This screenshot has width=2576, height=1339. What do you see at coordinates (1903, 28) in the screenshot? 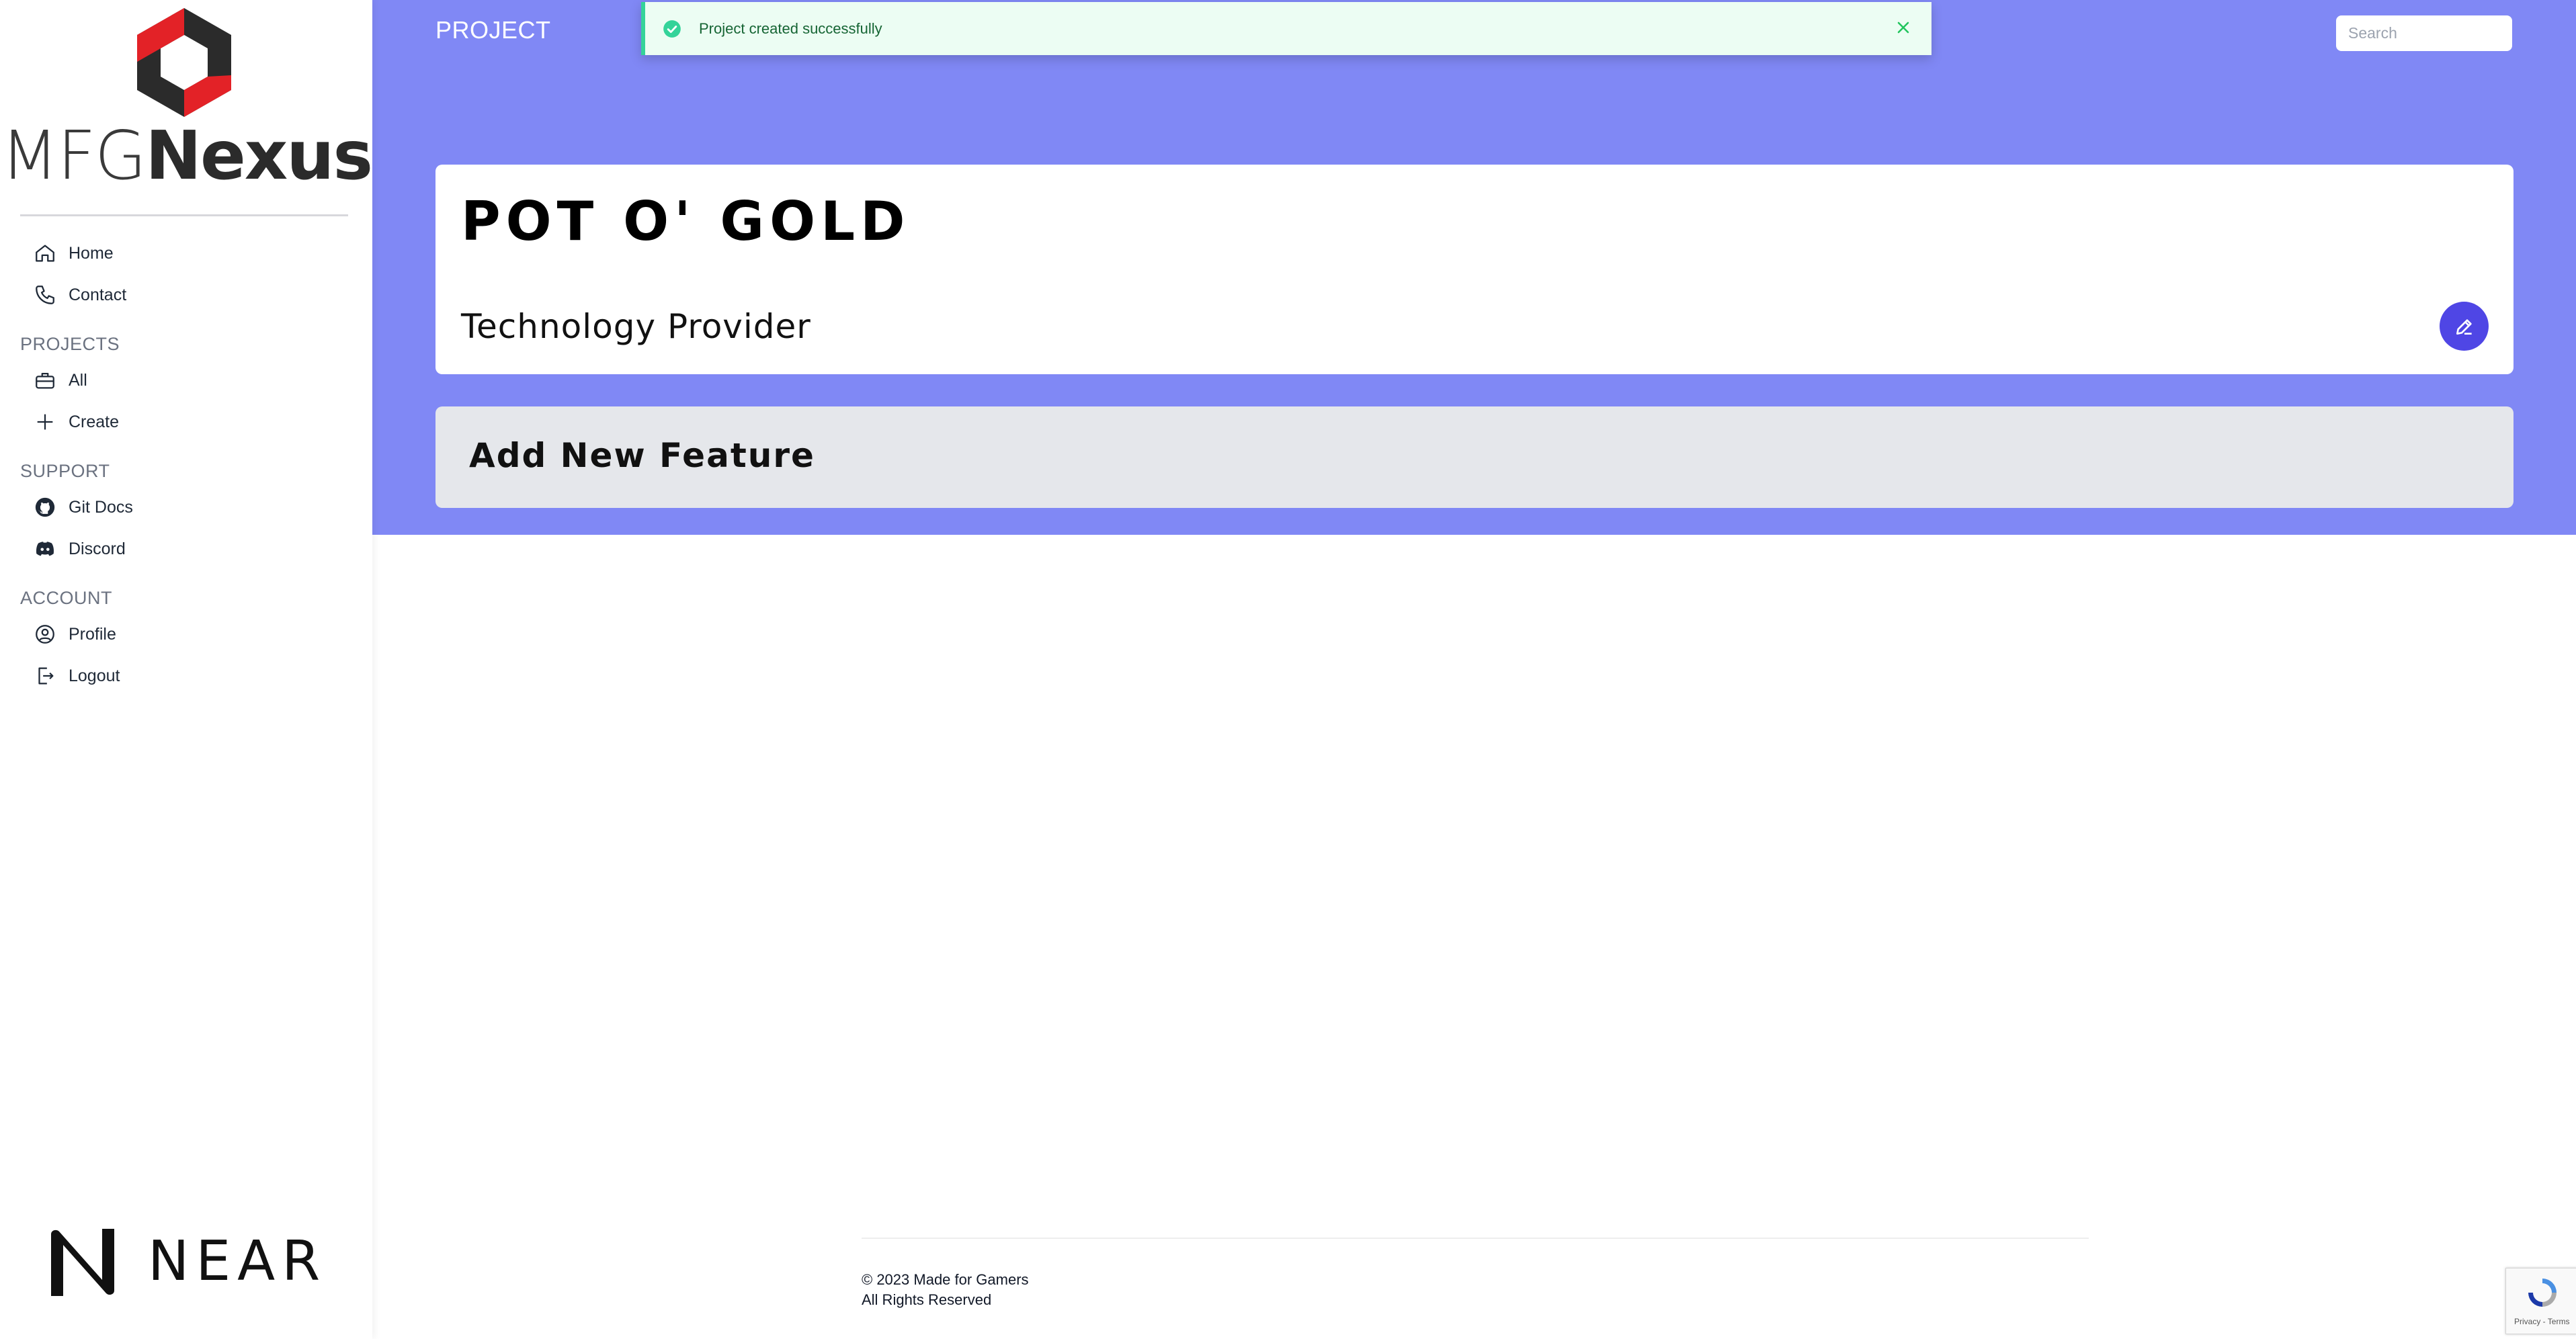
I see `close-icon` at bounding box center [1903, 28].